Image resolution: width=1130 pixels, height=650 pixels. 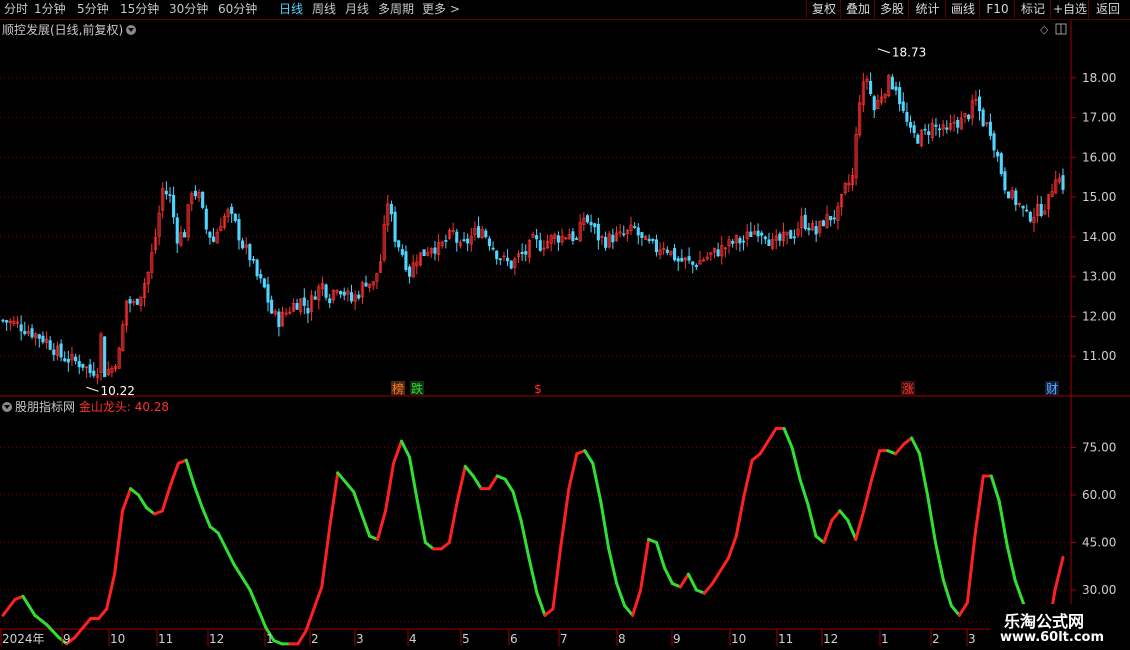 I want to click on x-axis-label: 9, so click(x=677, y=639).